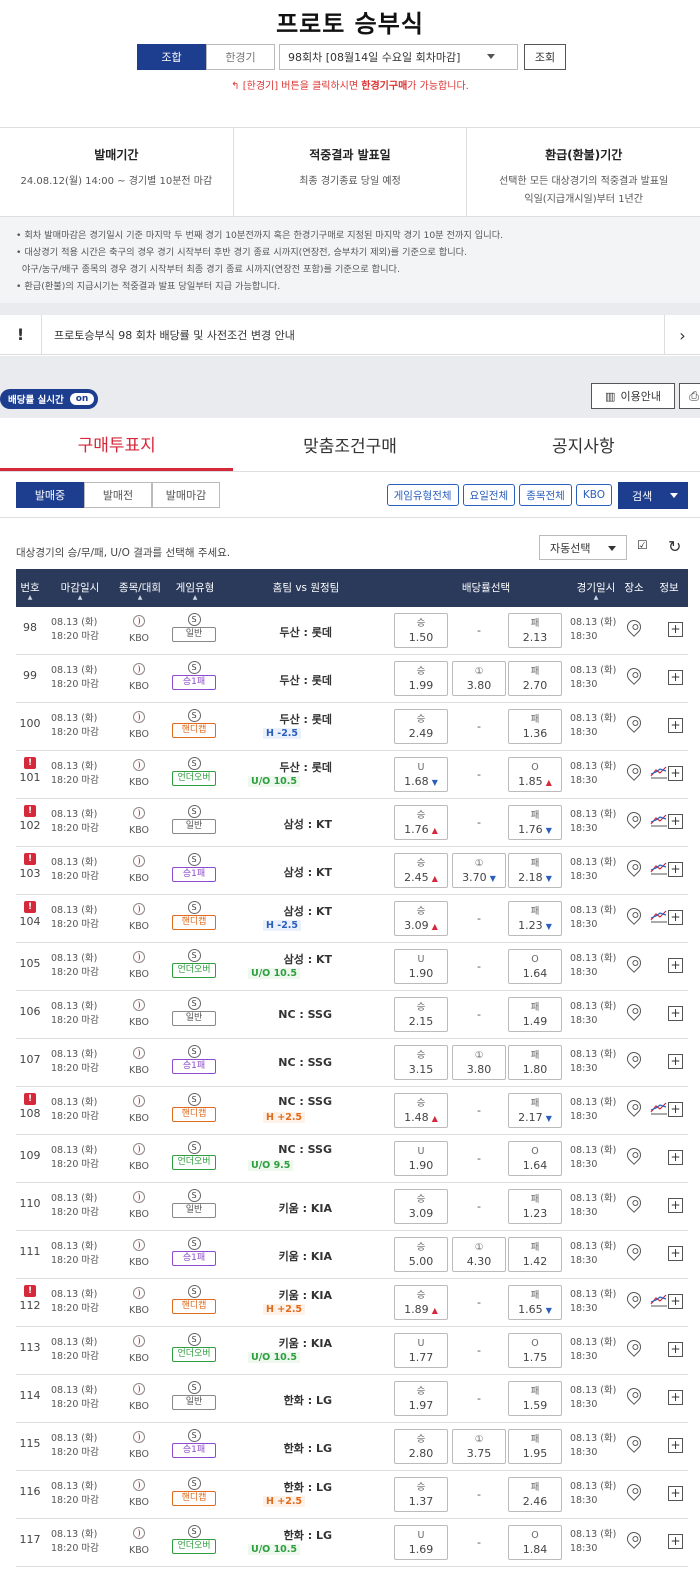  Describe the element at coordinates (421, 1302) in the screenshot. I see `odds-home-button: 승 1.89 ▲` at that location.